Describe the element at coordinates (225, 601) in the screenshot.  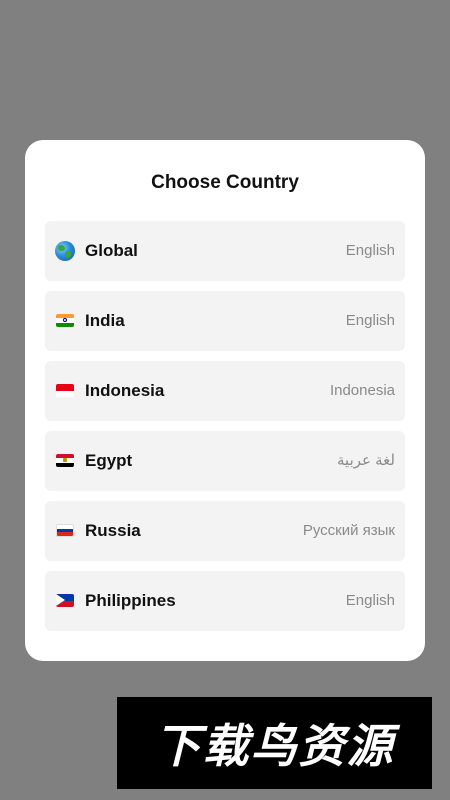
I see `country-row-philippines: Philippines English` at that location.